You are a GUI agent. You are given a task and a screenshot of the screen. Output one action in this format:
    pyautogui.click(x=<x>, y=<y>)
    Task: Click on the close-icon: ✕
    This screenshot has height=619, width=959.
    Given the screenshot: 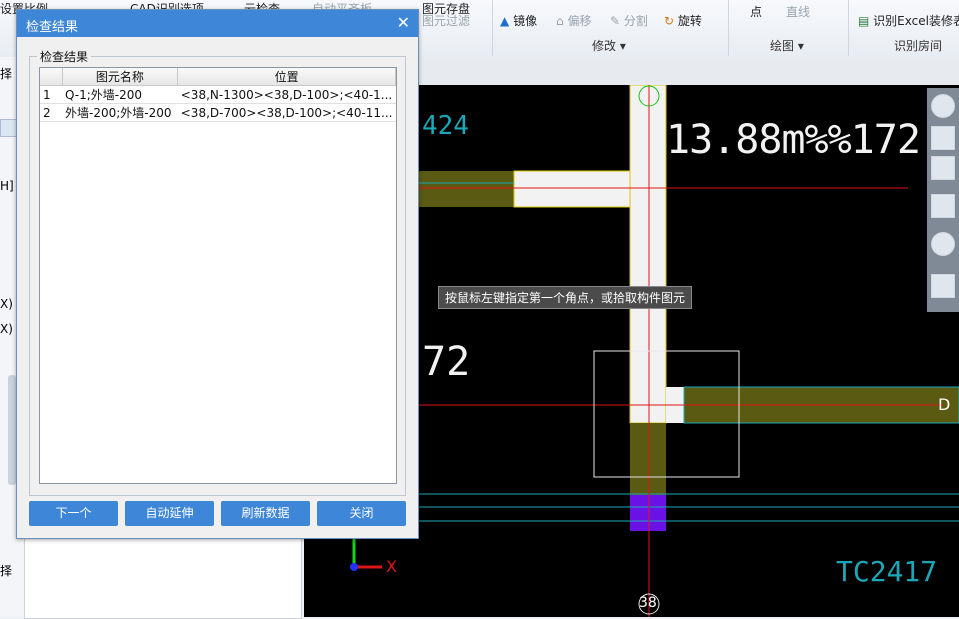 What is the action you would take?
    pyautogui.click(x=403, y=22)
    